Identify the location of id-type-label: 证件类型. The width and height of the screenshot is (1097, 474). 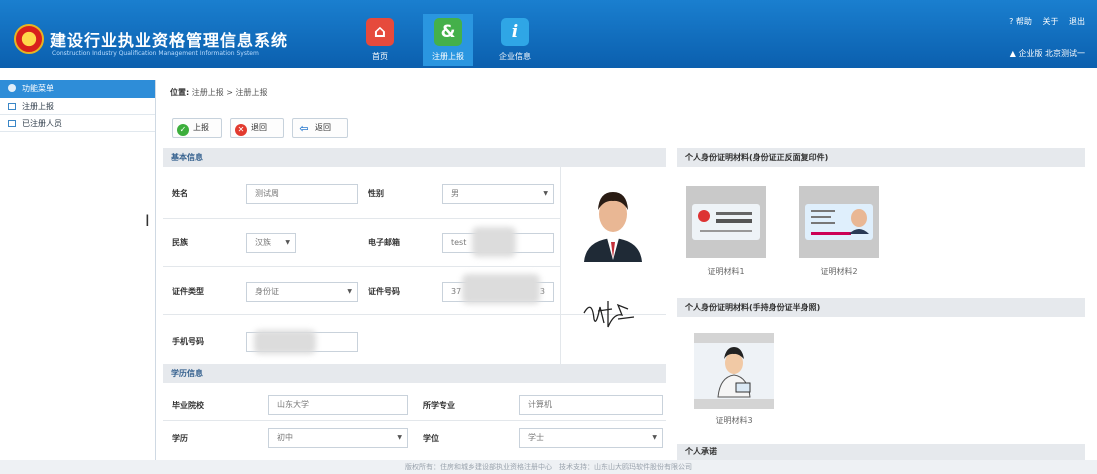
(188, 291).